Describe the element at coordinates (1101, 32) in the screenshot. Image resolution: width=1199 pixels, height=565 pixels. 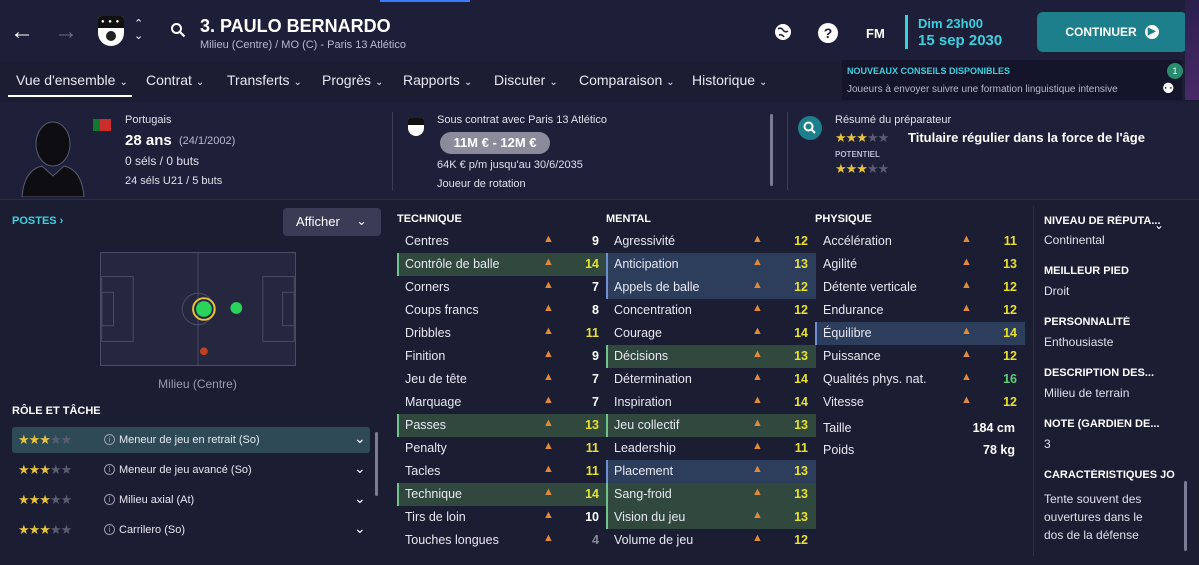
I see `continue-label: CONTINUER` at that location.